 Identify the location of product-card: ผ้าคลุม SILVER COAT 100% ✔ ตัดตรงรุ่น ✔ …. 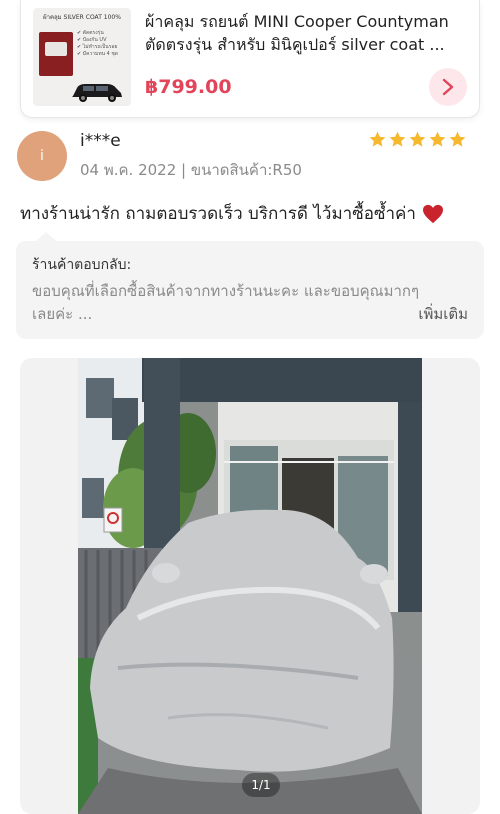
(250, 59).